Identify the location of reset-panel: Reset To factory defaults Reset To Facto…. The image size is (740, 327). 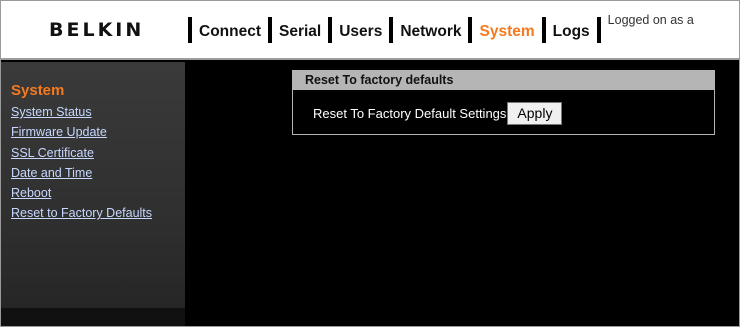
(503, 102).